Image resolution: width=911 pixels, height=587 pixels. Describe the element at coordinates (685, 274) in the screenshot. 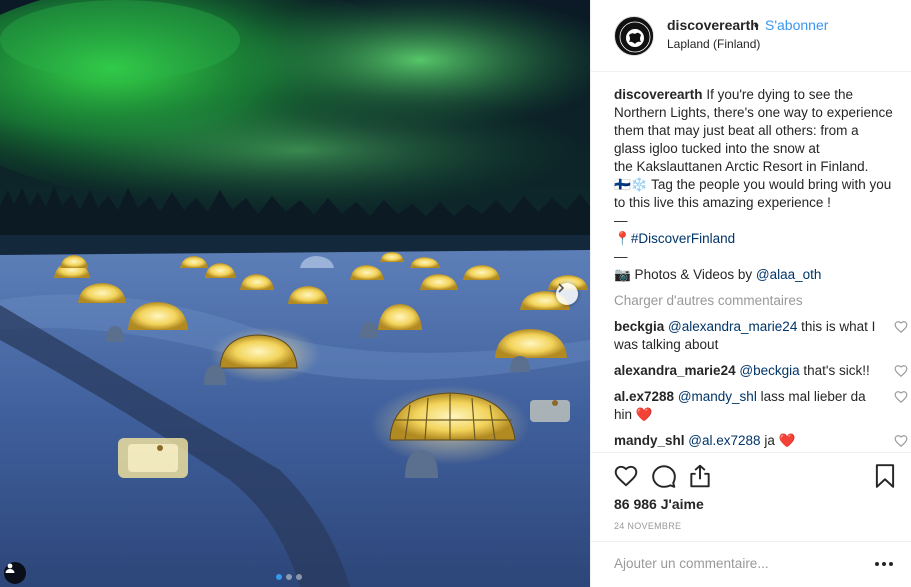

I see `caption-credit: 📷 Photos & Videos by` at that location.